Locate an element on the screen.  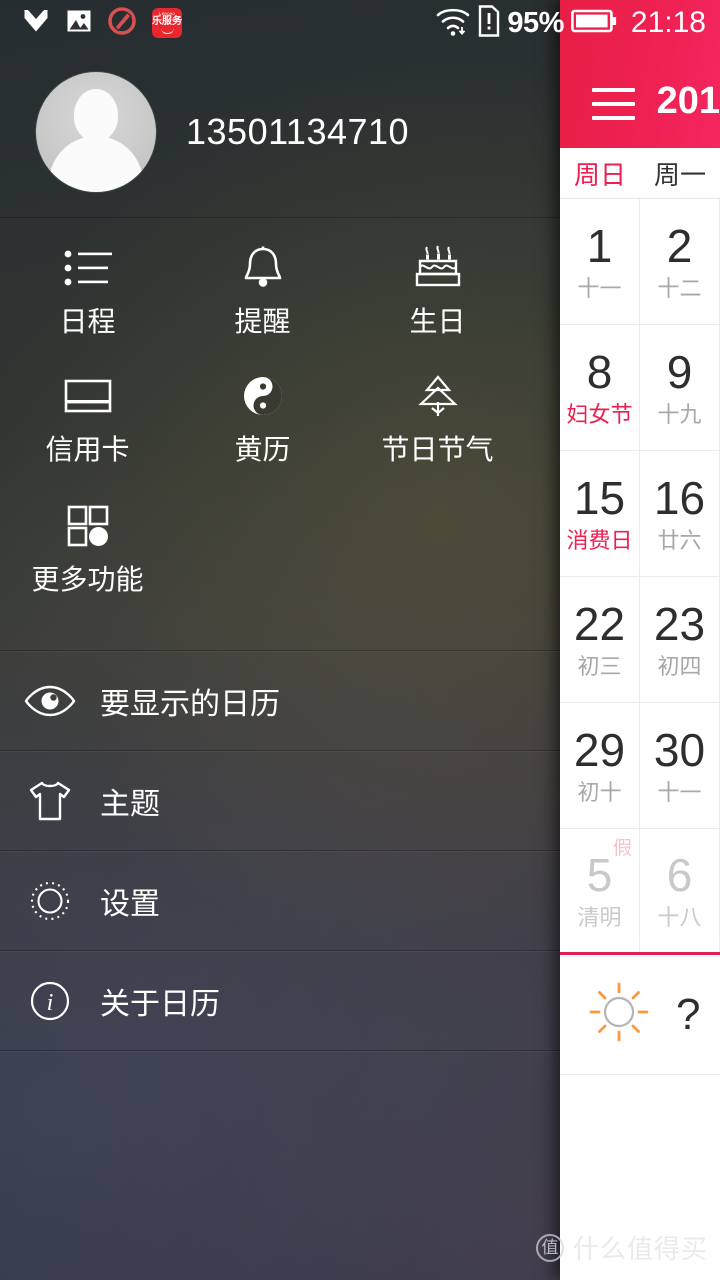
feature-grid-row: 信用卡 黄历 节日节气 is located at coordinates (280, 413).